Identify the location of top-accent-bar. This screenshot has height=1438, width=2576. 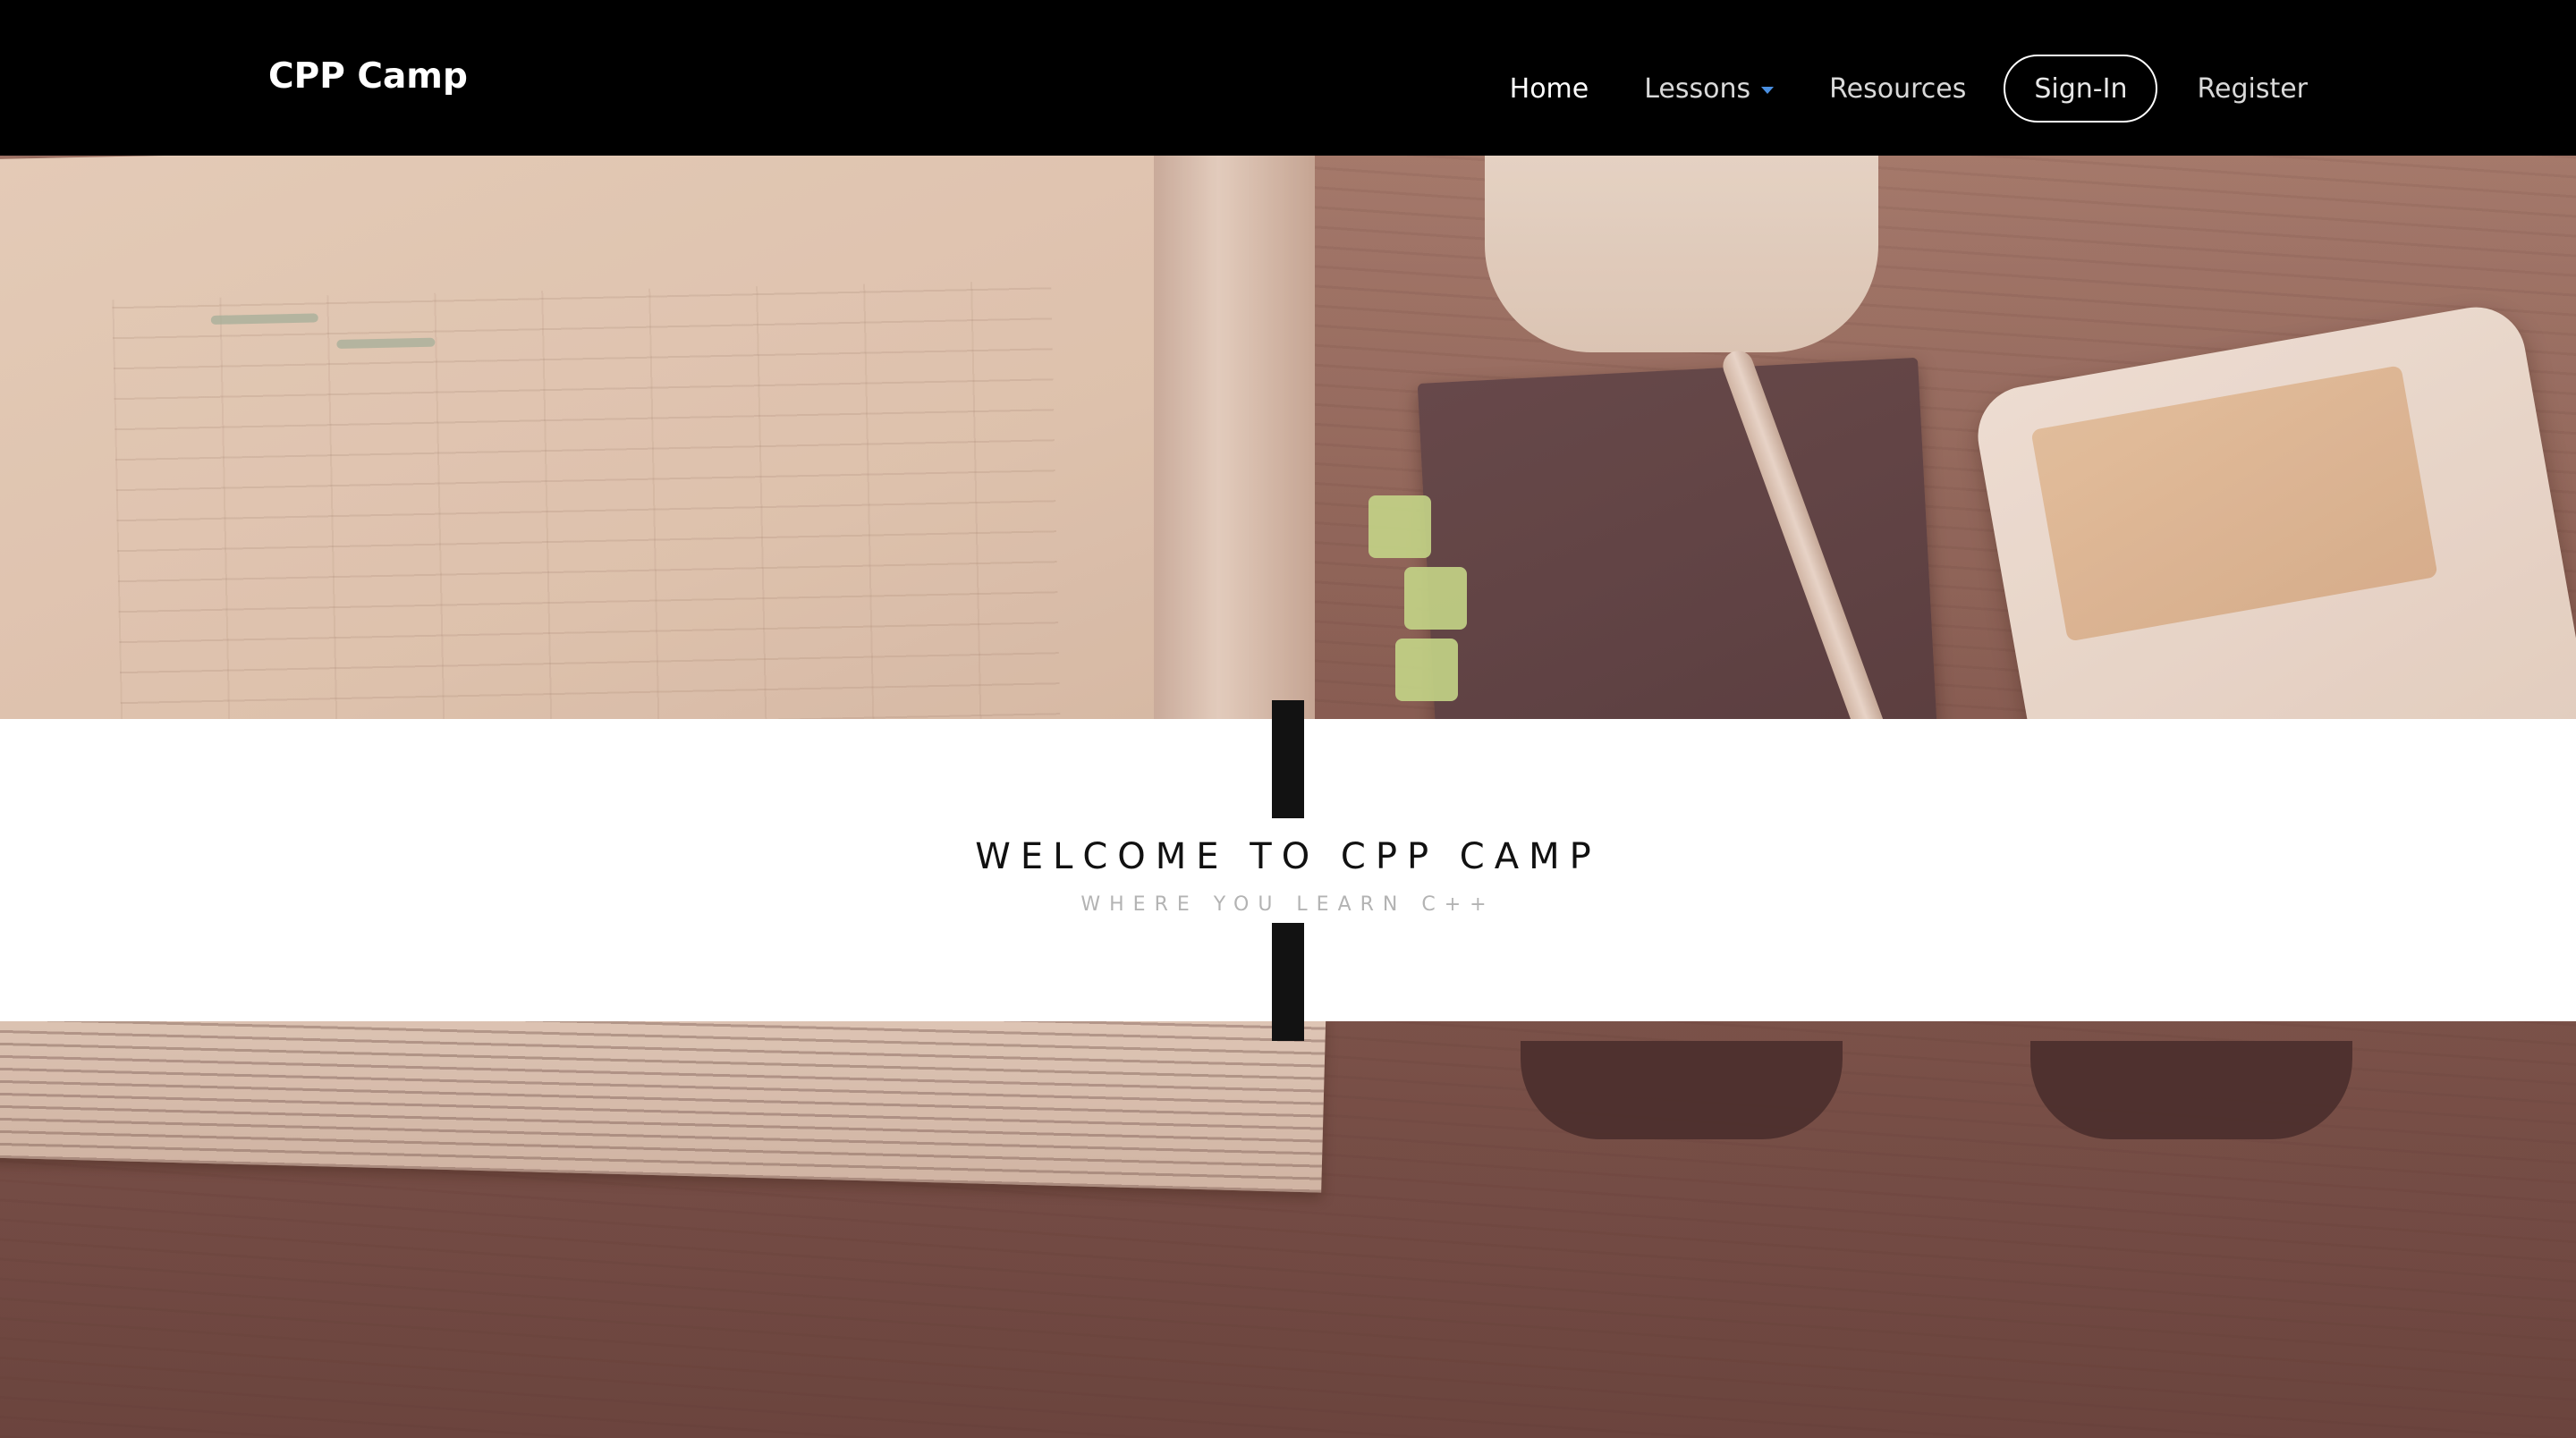
(1288, 759).